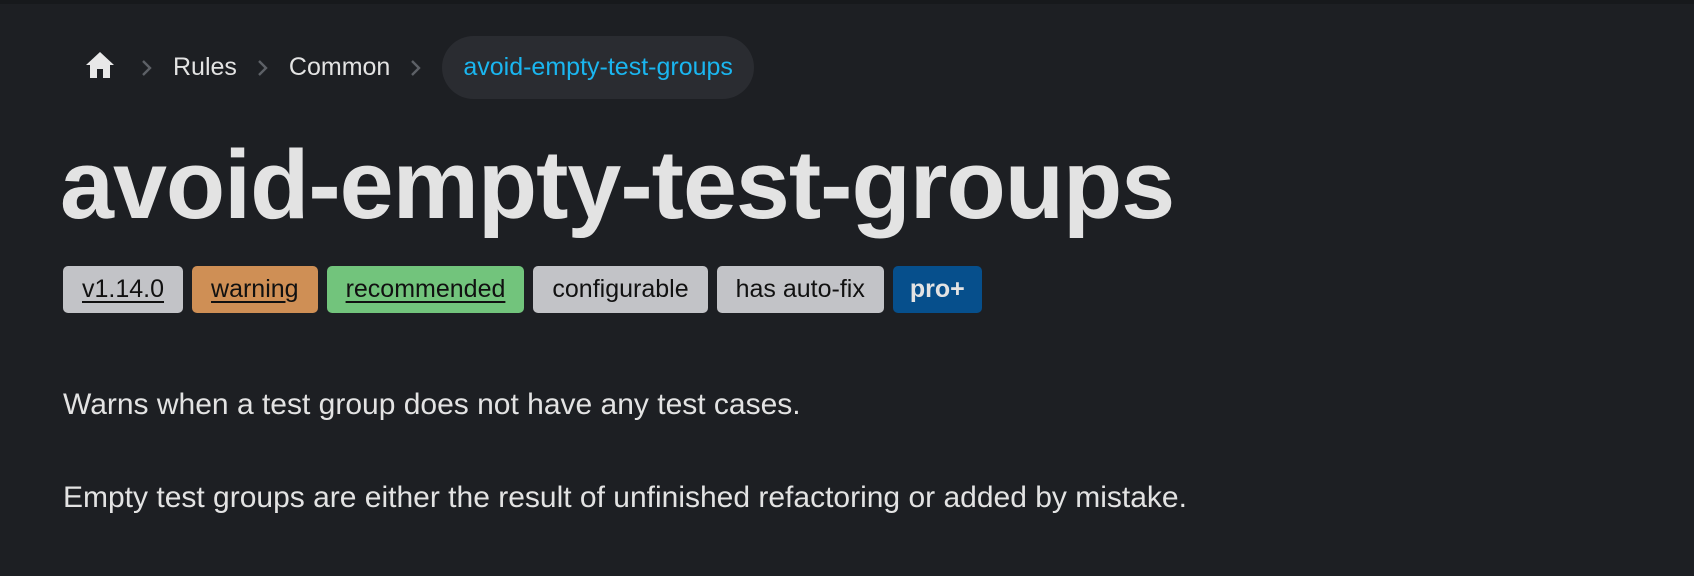 This screenshot has width=1694, height=576. What do you see at coordinates (205, 67) in the screenshot?
I see `breadcrumb-item-rules: Rules` at bounding box center [205, 67].